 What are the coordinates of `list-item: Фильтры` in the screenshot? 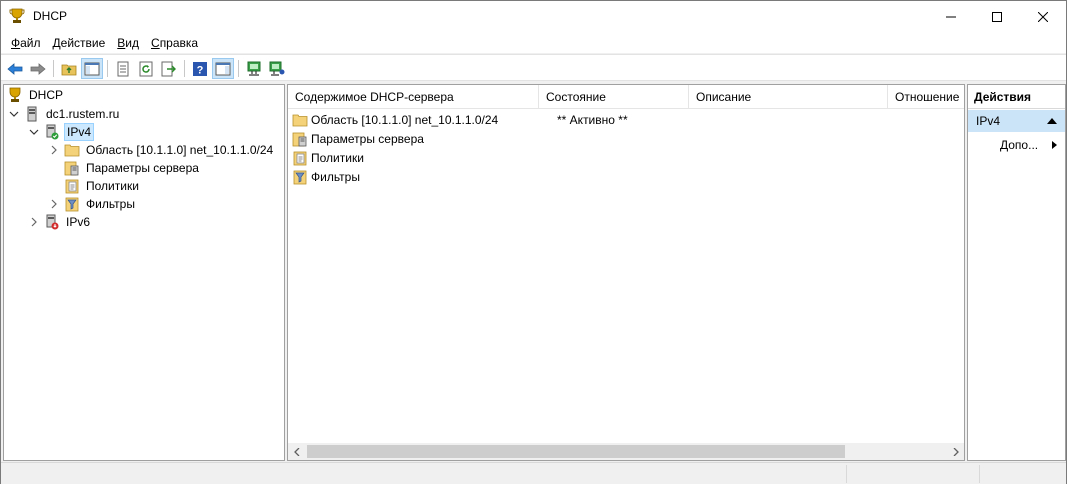 It's located at (622, 176).